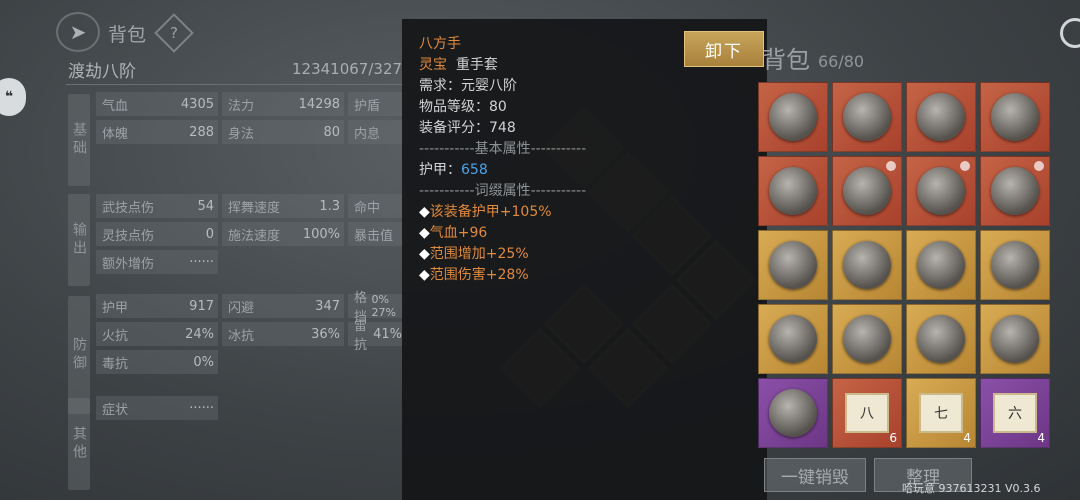 The image size is (1080, 500). I want to click on item-quality-type: 灵宝 重手套, so click(458, 65).